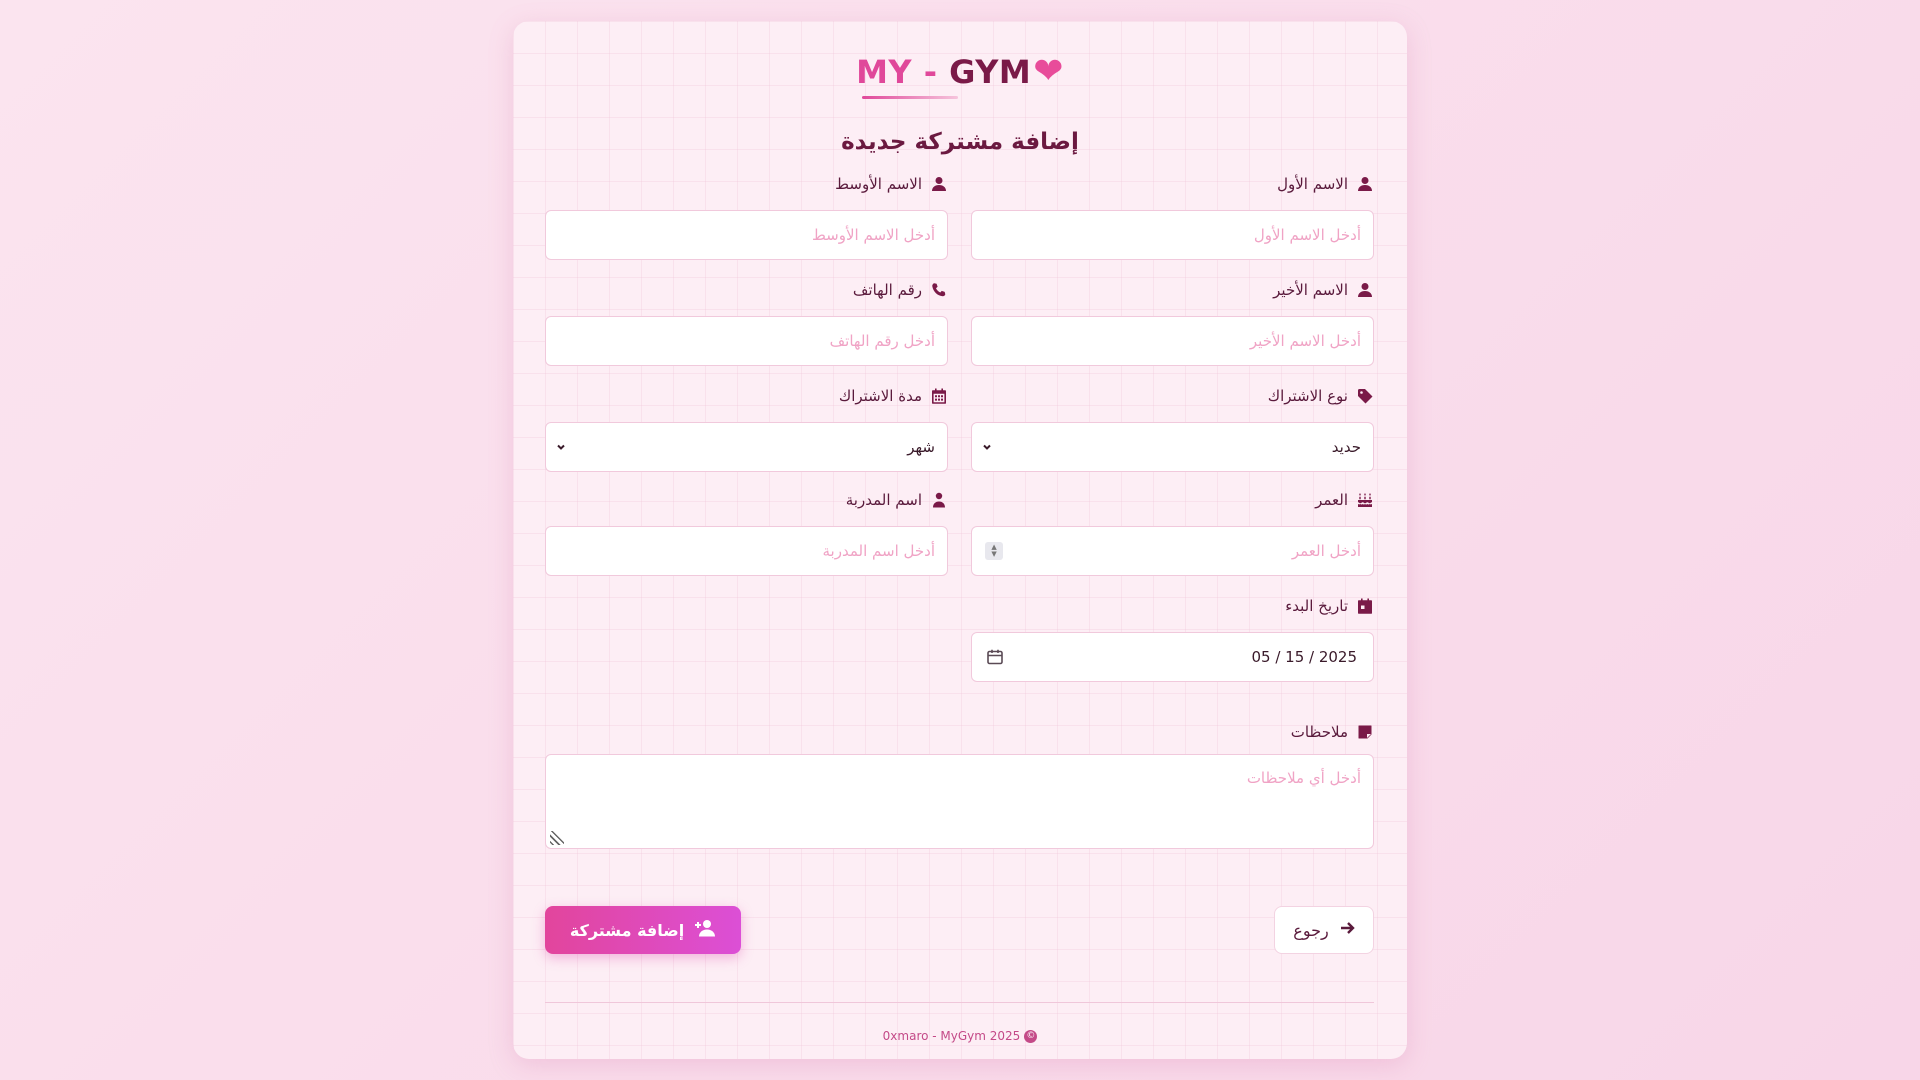 The image size is (1920, 1080). Describe the element at coordinates (1365, 396) in the screenshot. I see `tag-icon` at that location.